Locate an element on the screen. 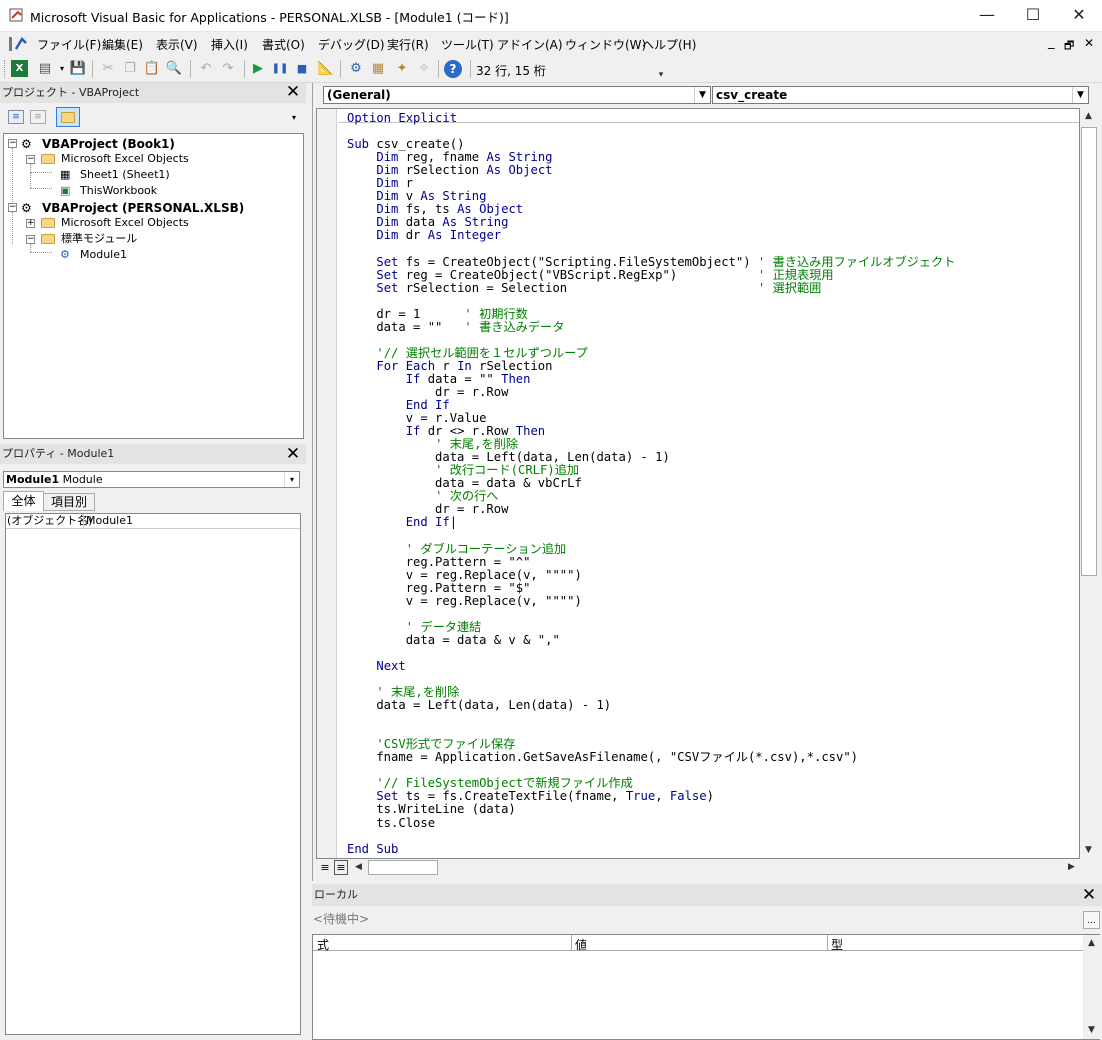 Image resolution: width=1102 pixels, height=1040 pixels. column-value: 値 is located at coordinates (581, 944).